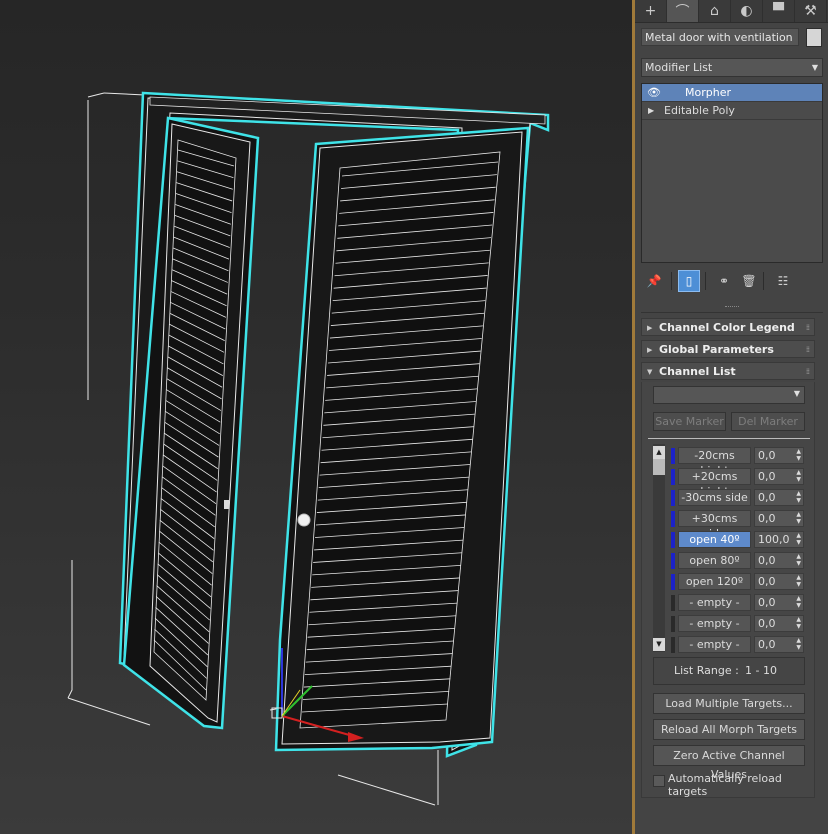 The image size is (828, 834). I want to click on stack-toolbar: 📌 ▯ ⚭ 🗑 ☷, so click(732, 281).